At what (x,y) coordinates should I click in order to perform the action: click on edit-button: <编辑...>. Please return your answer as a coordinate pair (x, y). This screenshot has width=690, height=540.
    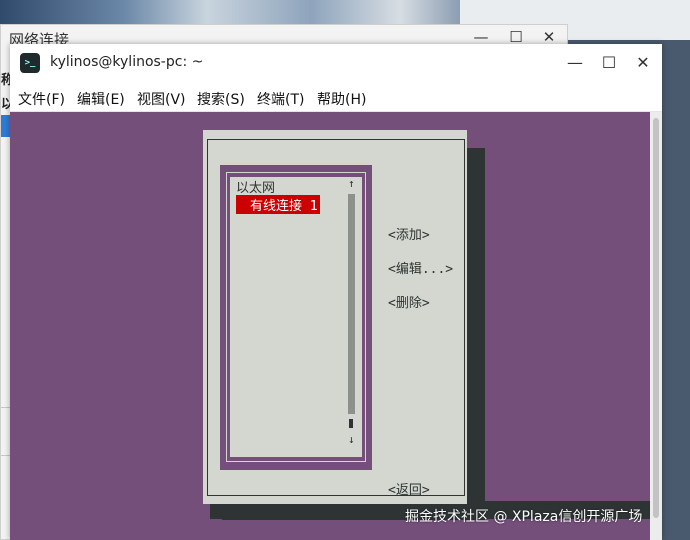
    Looking at the image, I should click on (420, 267).